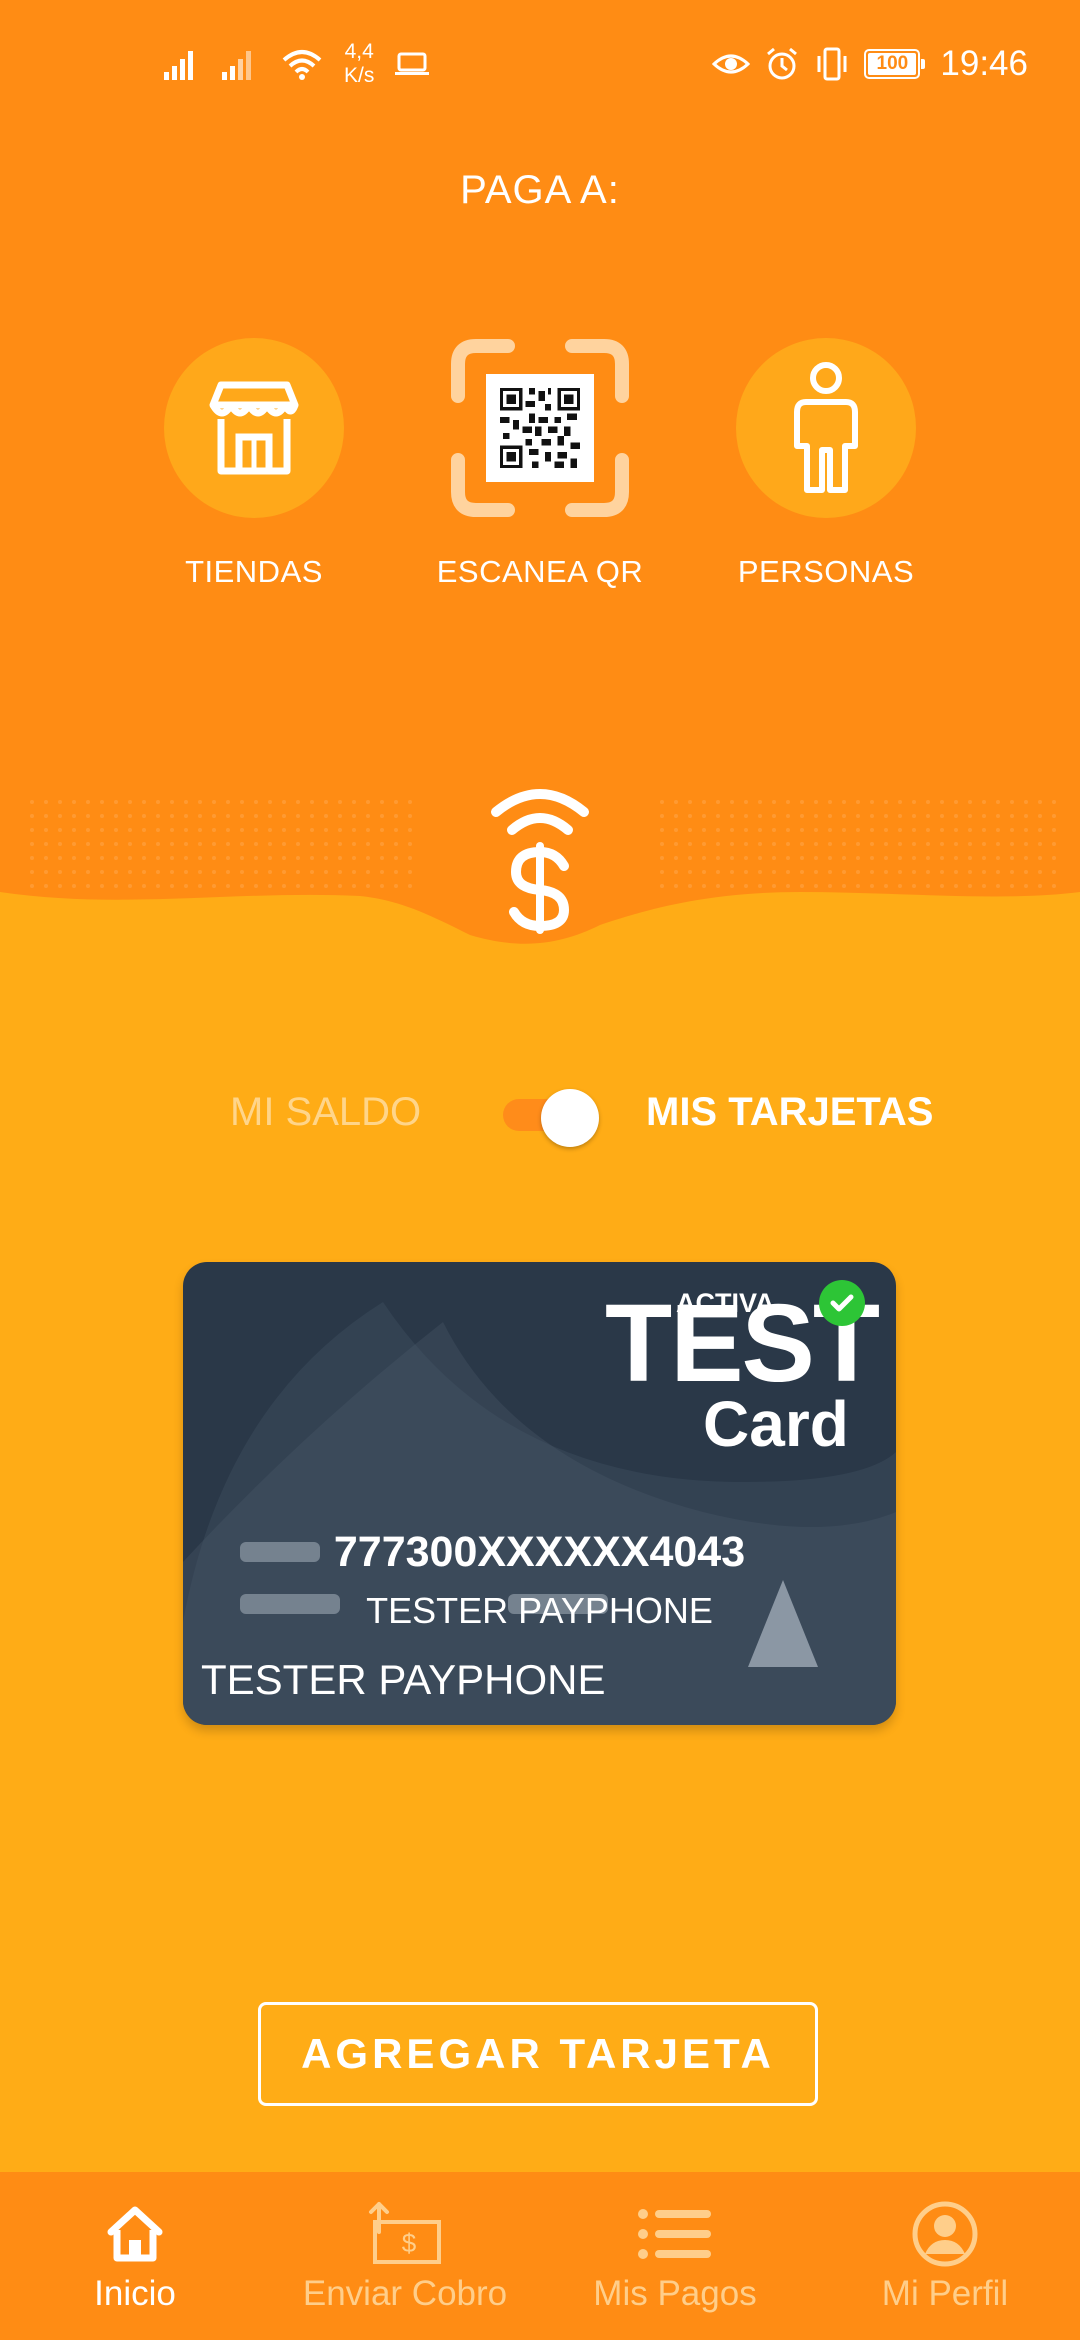  Describe the element at coordinates (412, 63) in the screenshot. I see `laptop-icon` at that location.